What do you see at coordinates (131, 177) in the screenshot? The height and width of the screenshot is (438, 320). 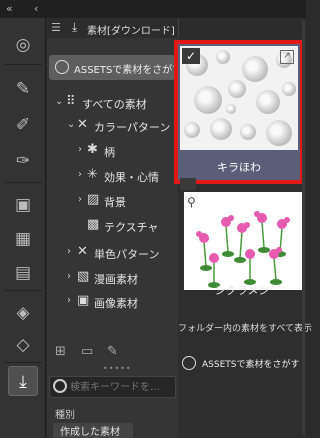 I see `tree-item-label: 効果・心情` at bounding box center [131, 177].